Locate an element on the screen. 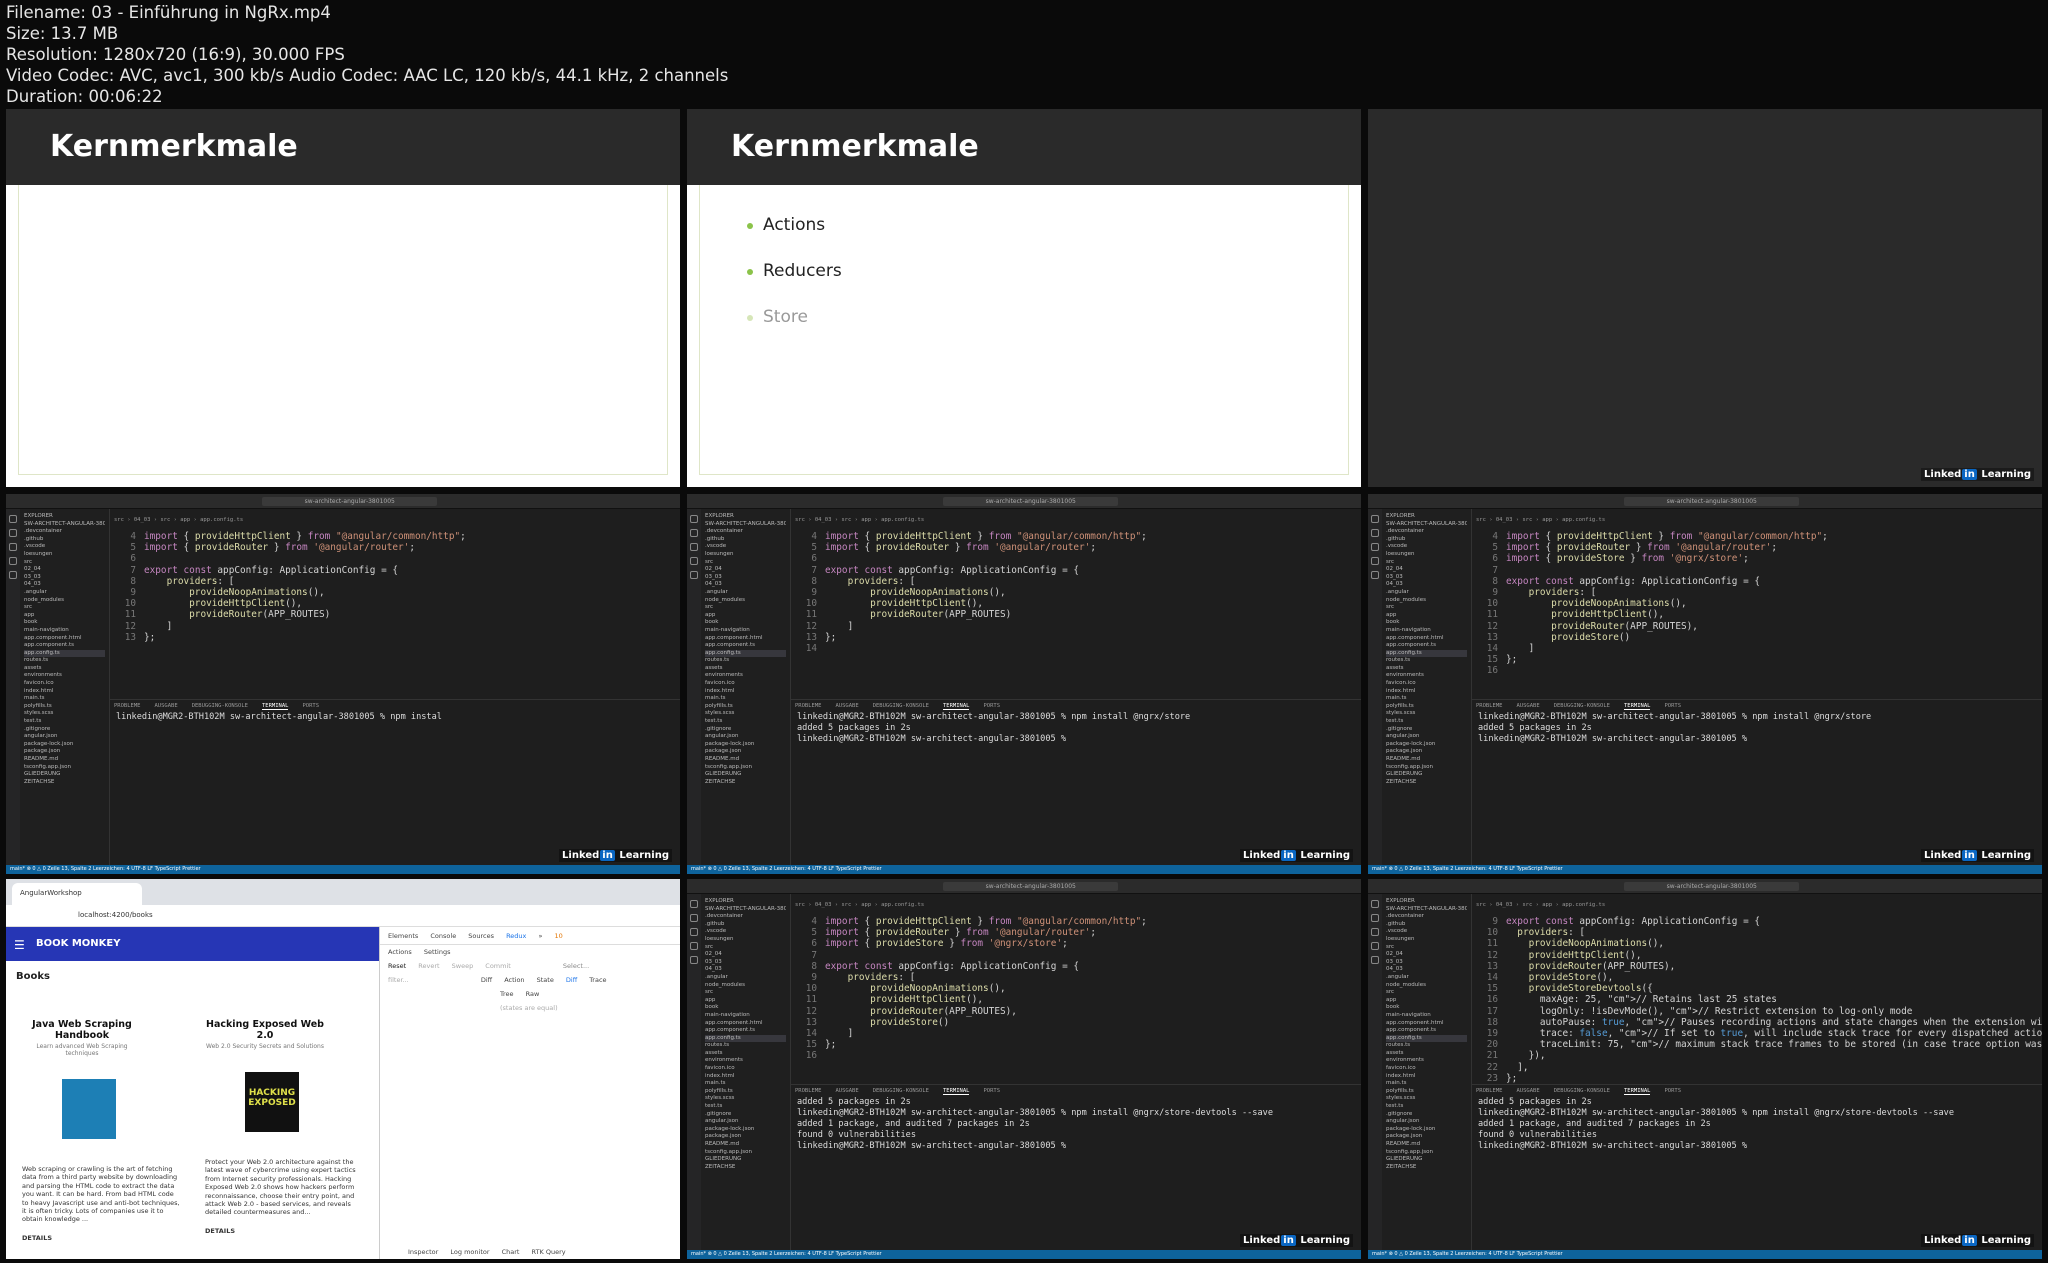  run-debug-icon is located at coordinates (13, 561).